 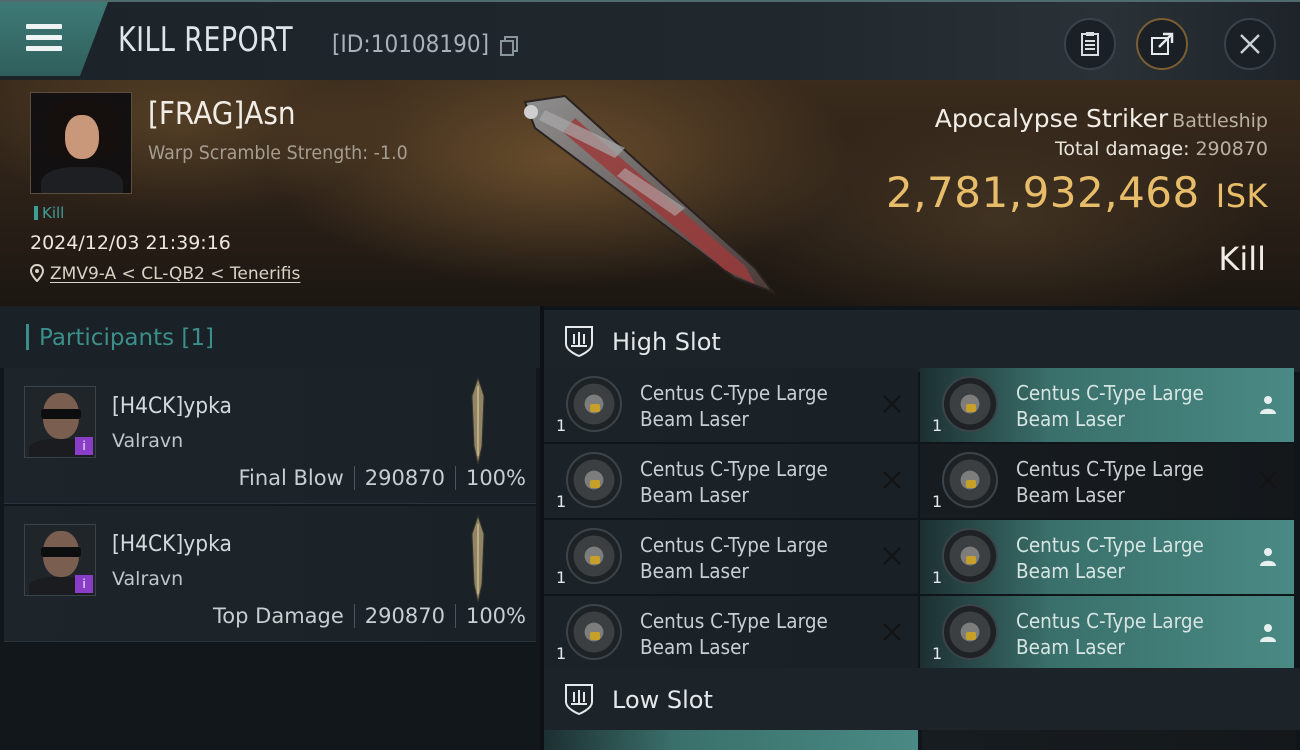 I want to click on warp-scramble-strength: Warp Scramble Strength: -1.0, so click(x=278, y=153).